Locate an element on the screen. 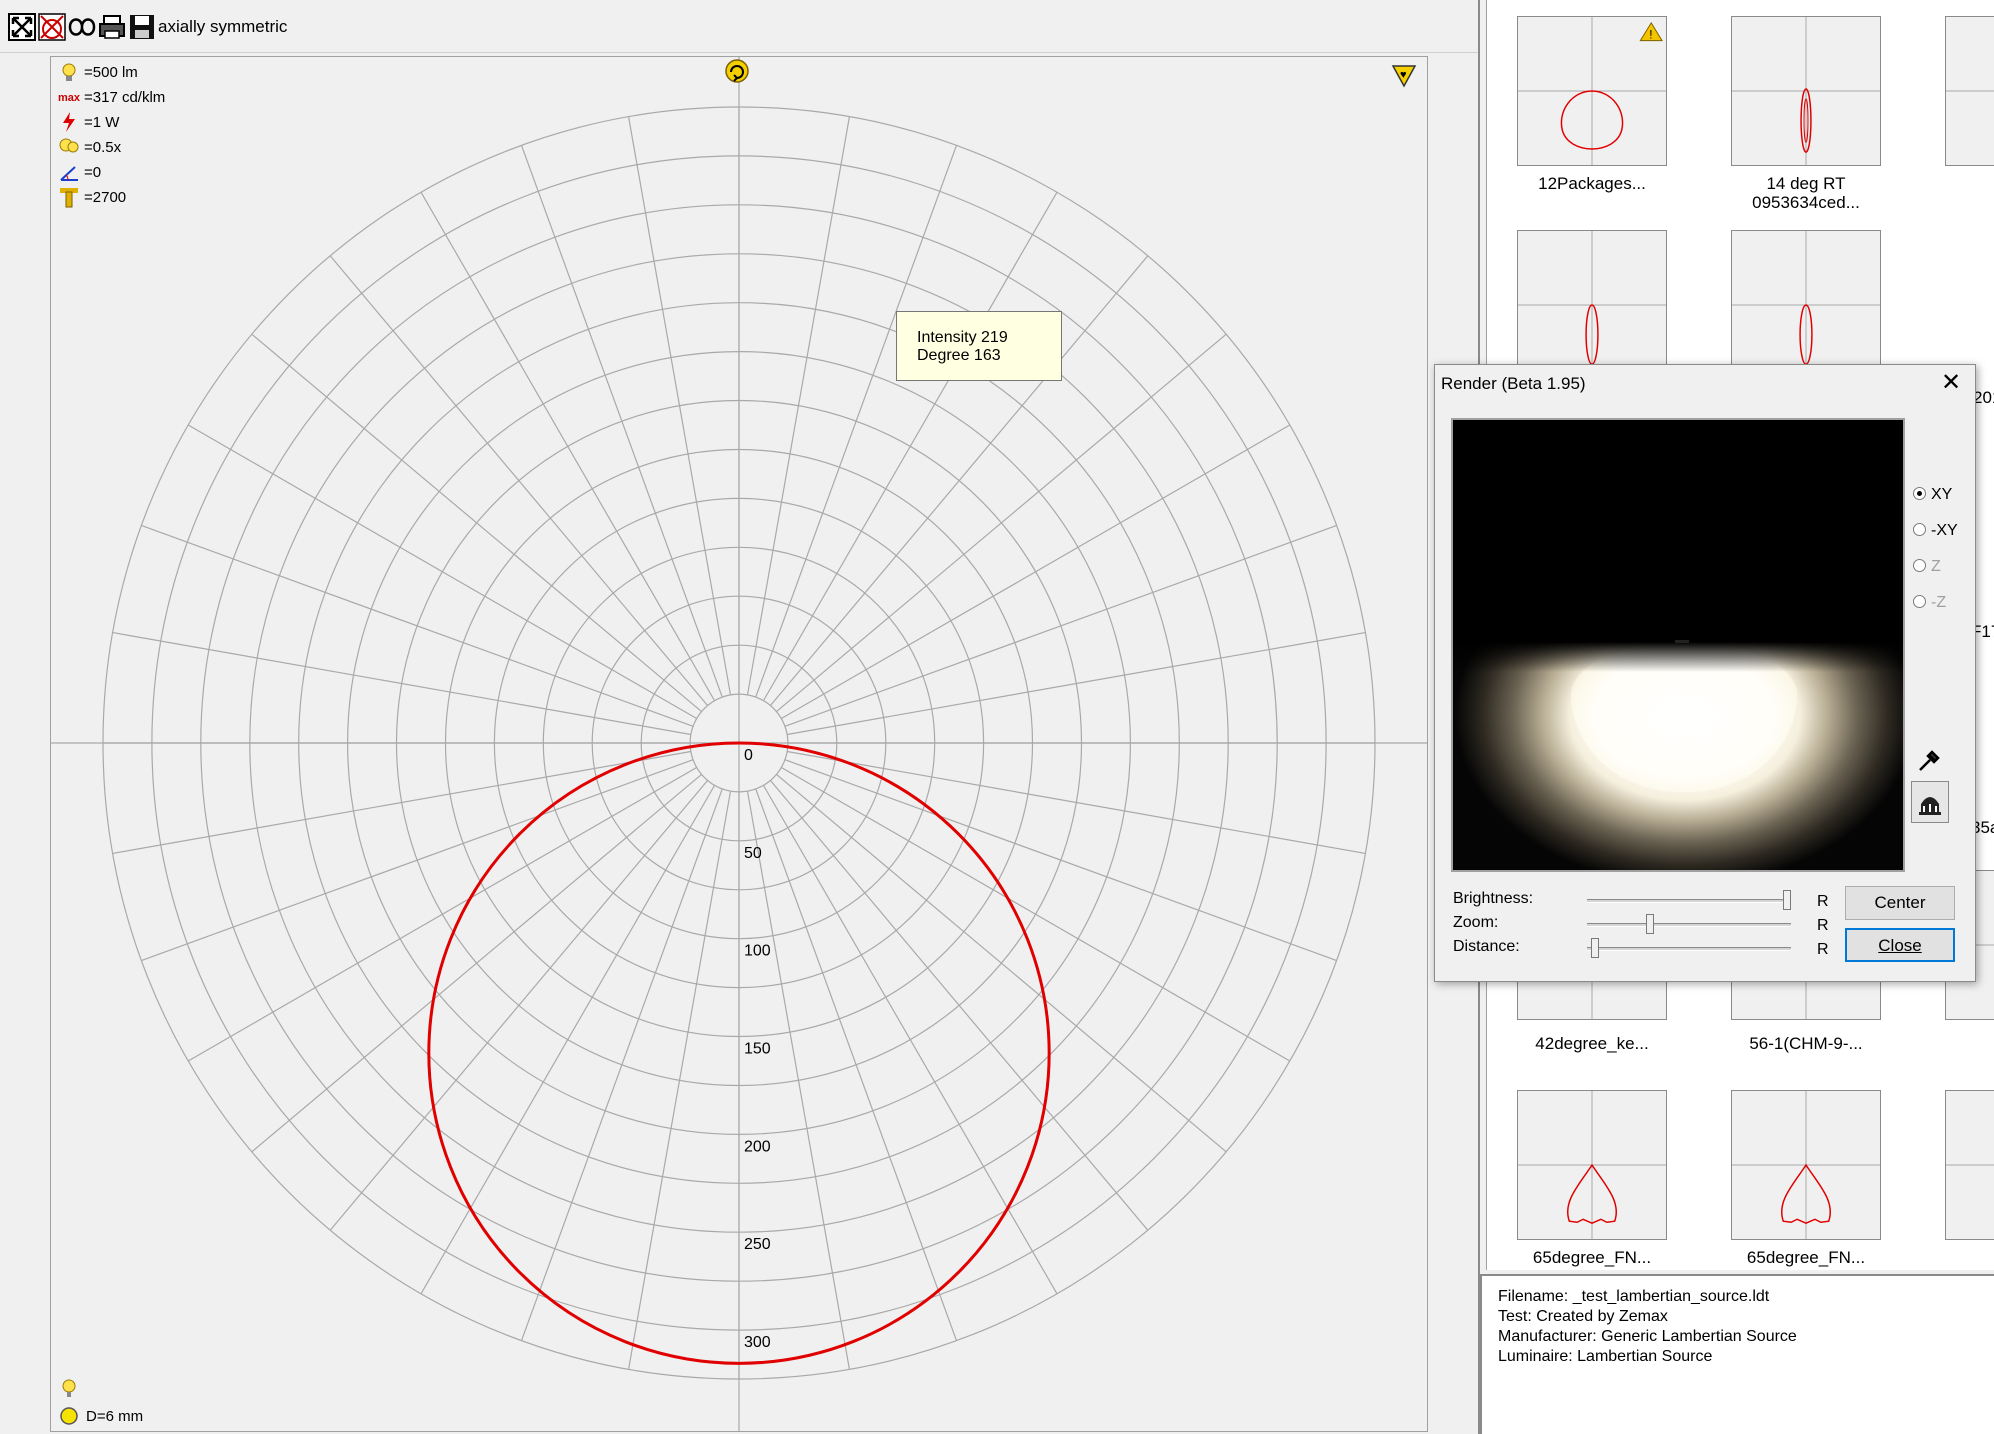 This screenshot has height=1434, width=1994. filter-icon: ♥ is located at coordinates (1404, 76).